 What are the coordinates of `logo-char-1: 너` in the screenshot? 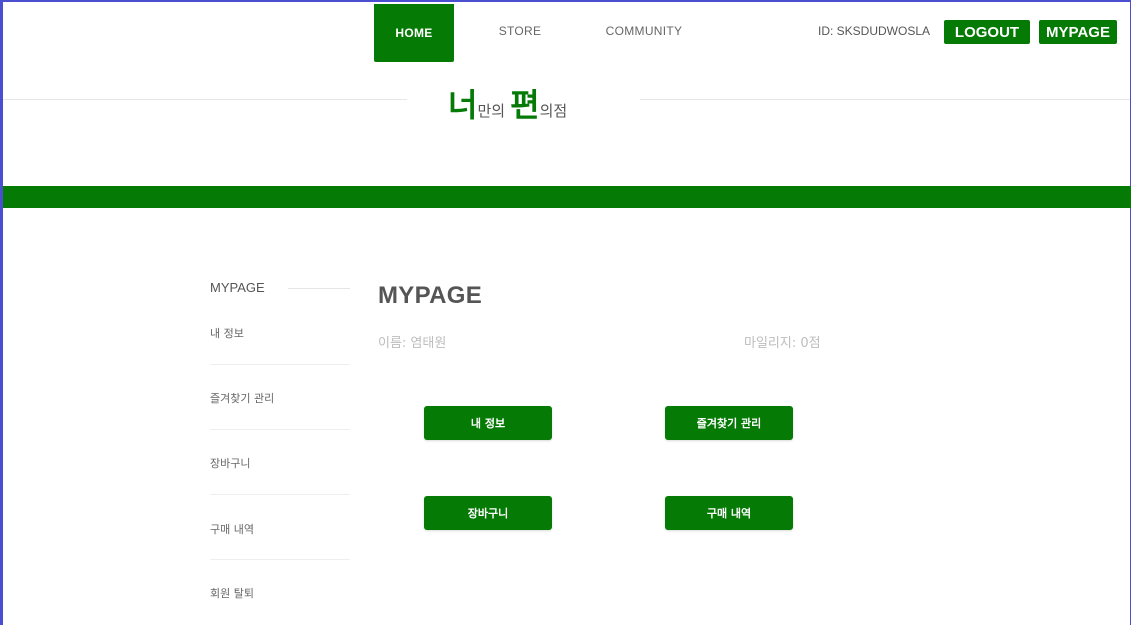 It's located at (463, 105).